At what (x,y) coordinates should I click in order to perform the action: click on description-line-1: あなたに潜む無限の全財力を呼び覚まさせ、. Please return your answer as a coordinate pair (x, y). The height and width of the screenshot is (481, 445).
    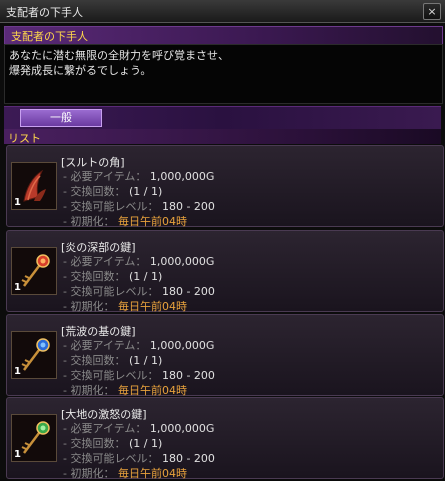
    Looking at the image, I should click on (119, 55).